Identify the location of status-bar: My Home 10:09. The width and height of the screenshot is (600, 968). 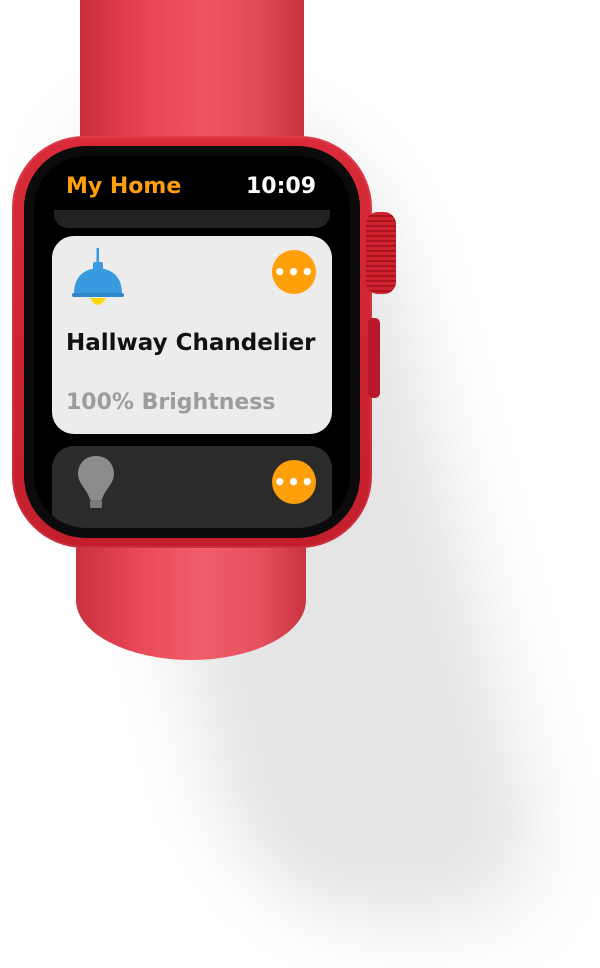
(192, 186).